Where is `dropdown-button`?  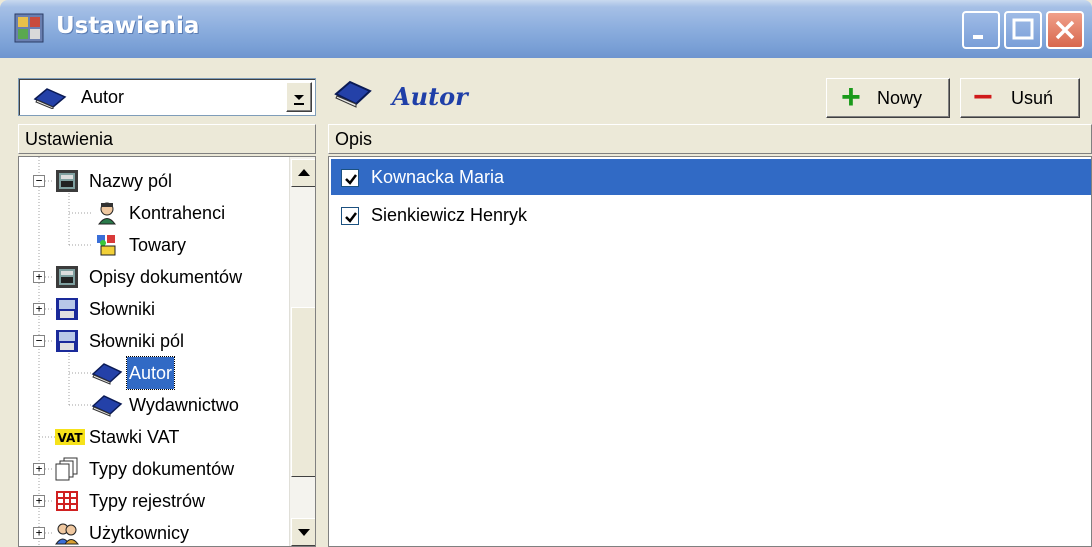
dropdown-button is located at coordinates (299, 97).